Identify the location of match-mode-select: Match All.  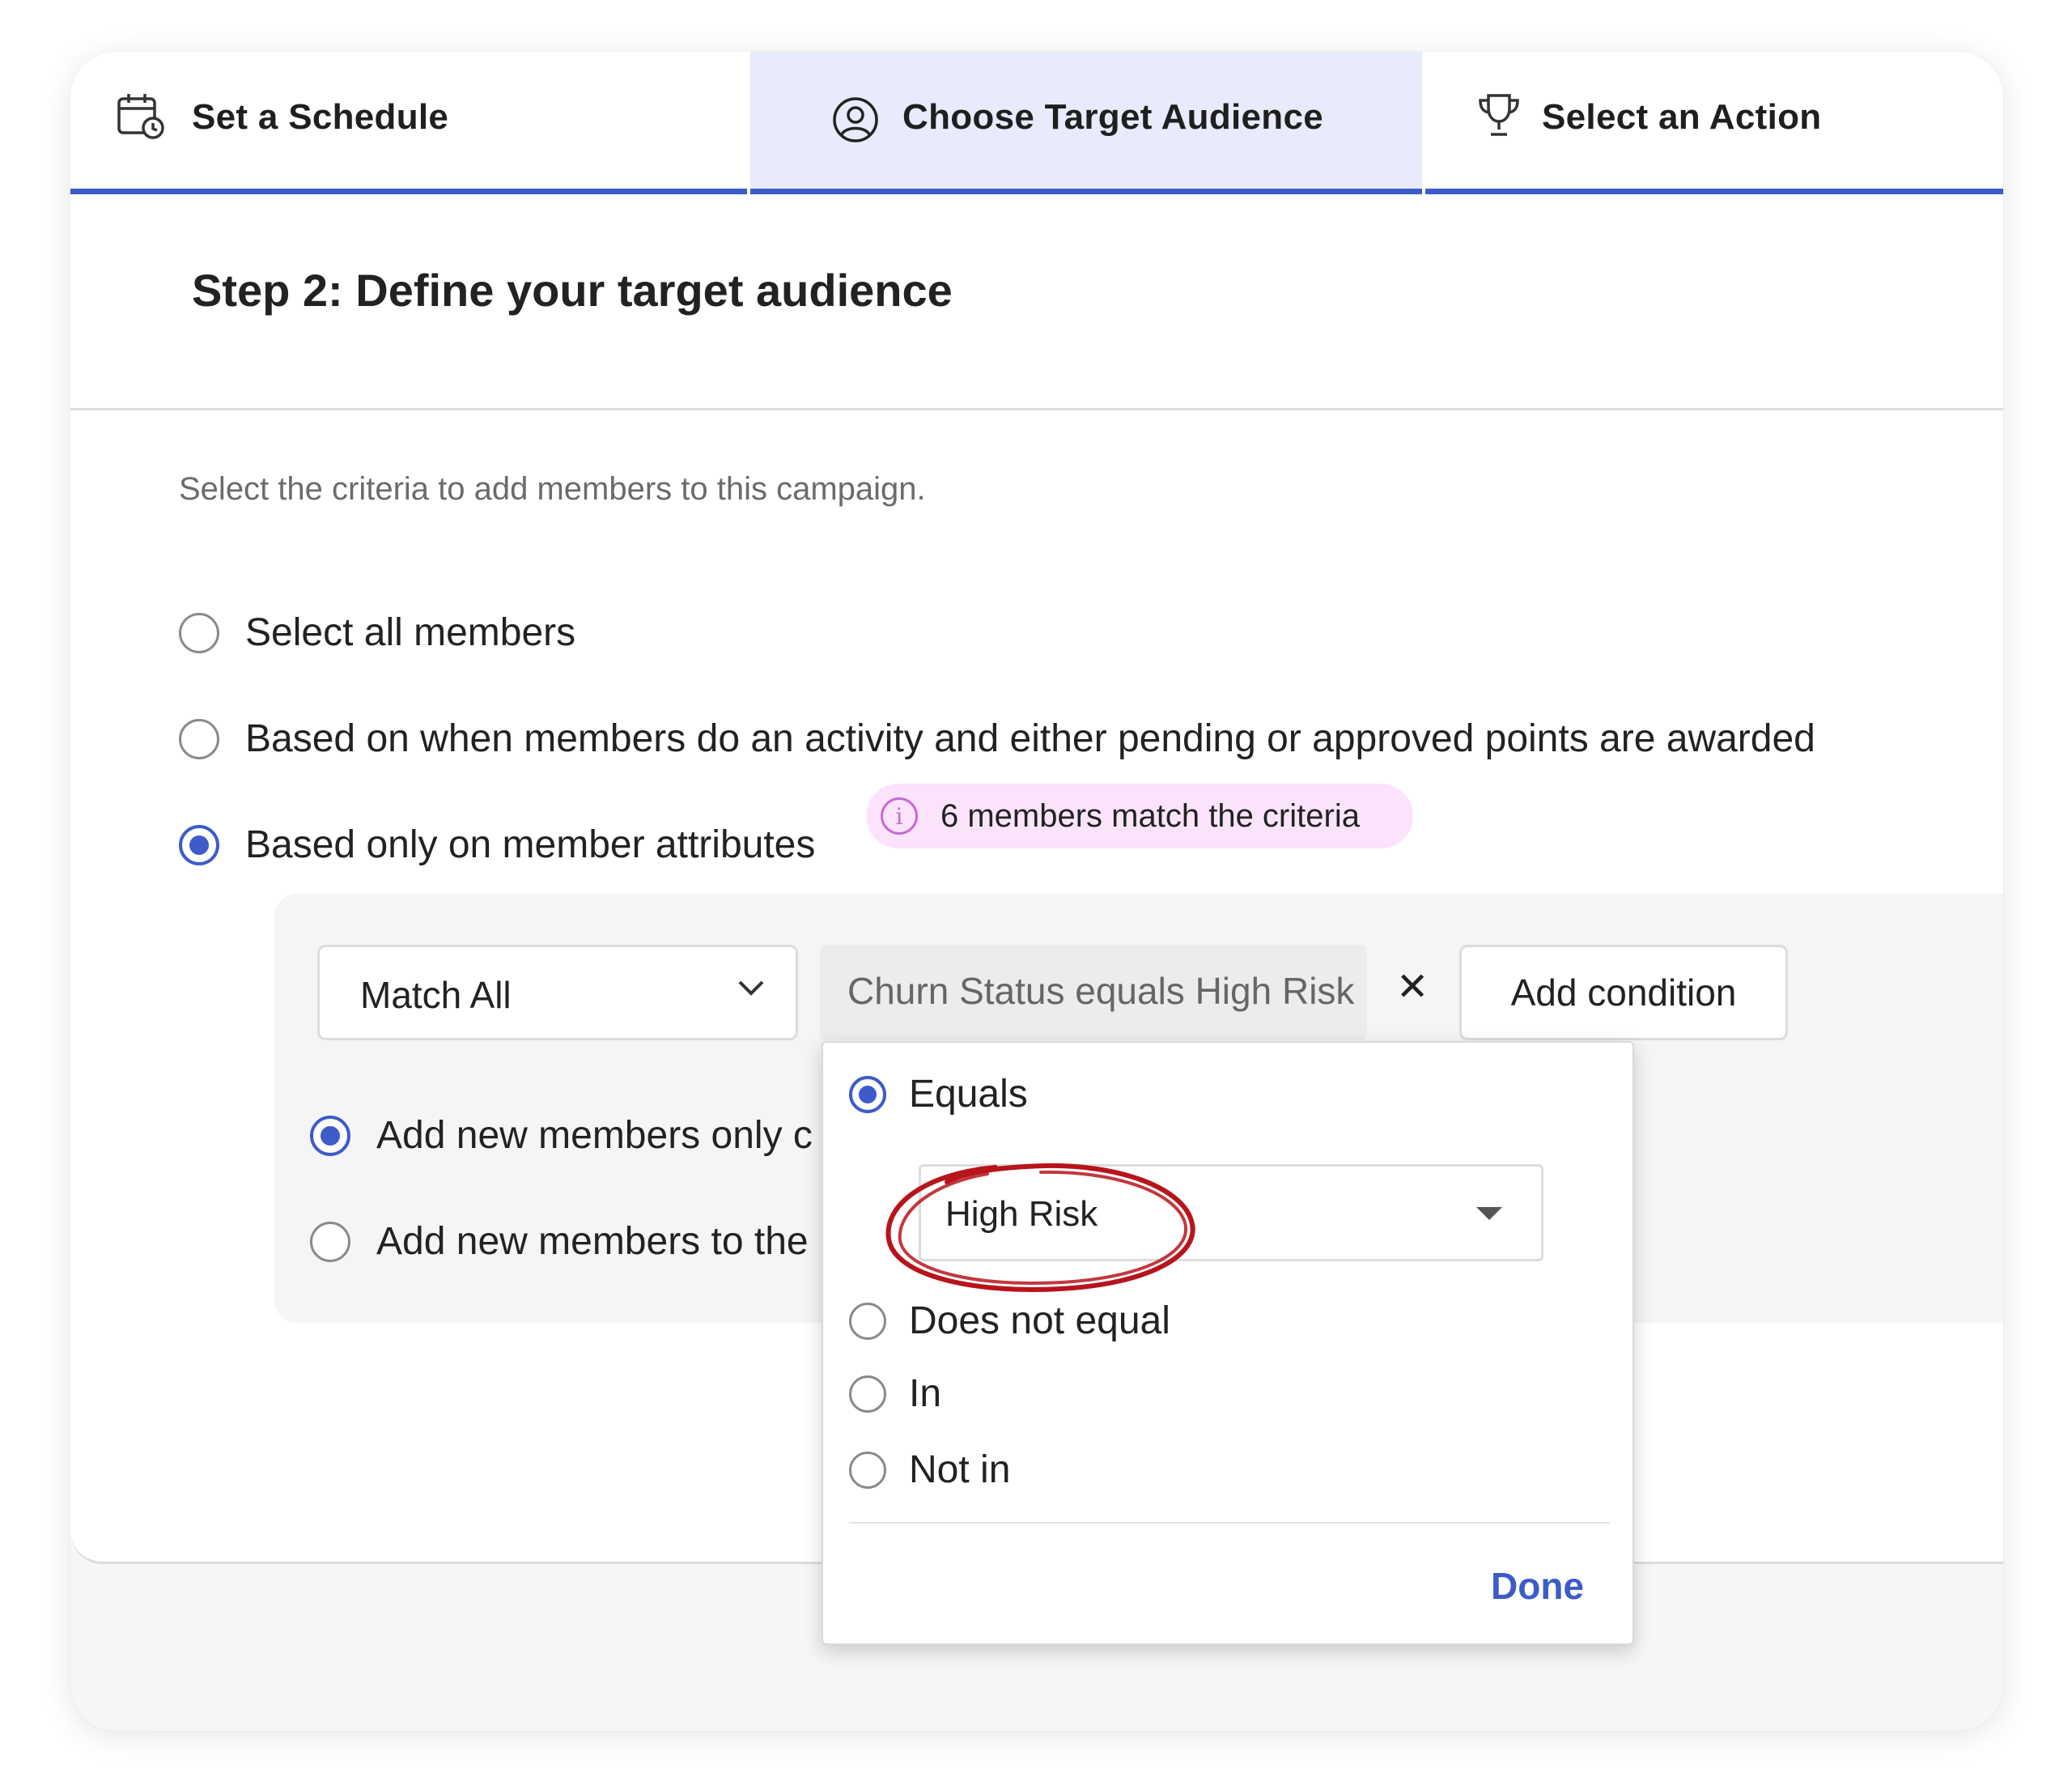
(557, 992).